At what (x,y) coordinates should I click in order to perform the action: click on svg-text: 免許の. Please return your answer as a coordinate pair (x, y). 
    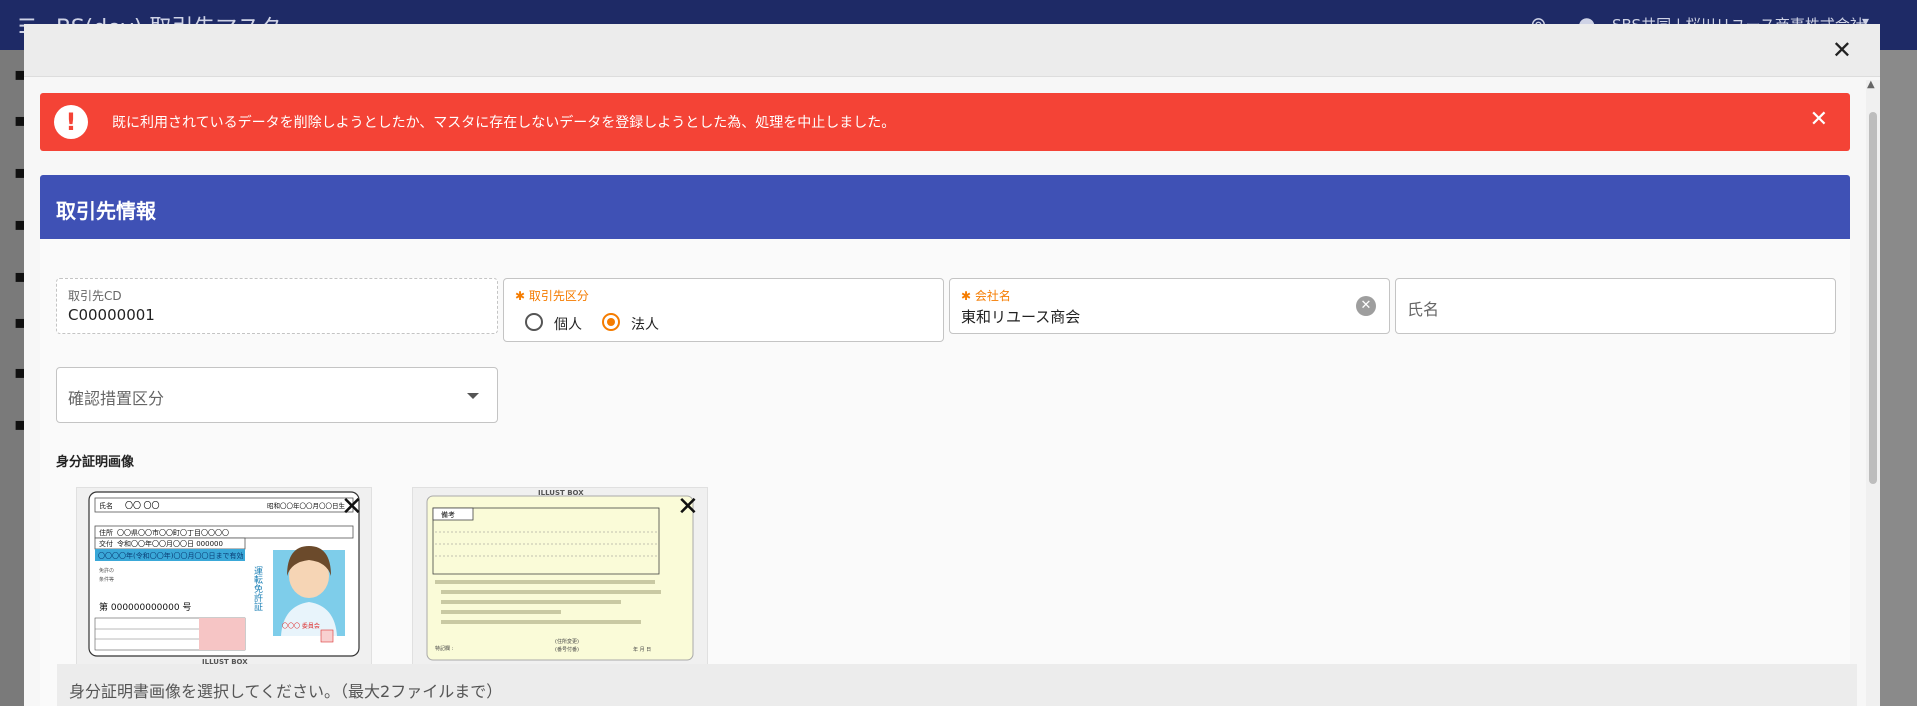
    Looking at the image, I should click on (106, 570).